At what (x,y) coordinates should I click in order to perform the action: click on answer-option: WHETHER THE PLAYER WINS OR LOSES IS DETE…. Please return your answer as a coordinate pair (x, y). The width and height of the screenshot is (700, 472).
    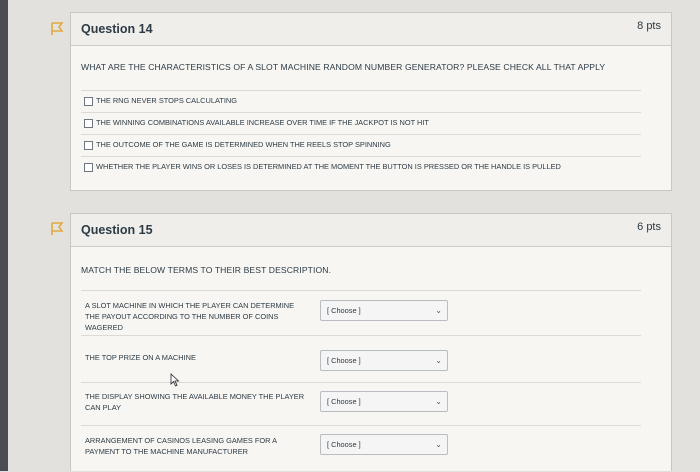
    Looking at the image, I should click on (361, 167).